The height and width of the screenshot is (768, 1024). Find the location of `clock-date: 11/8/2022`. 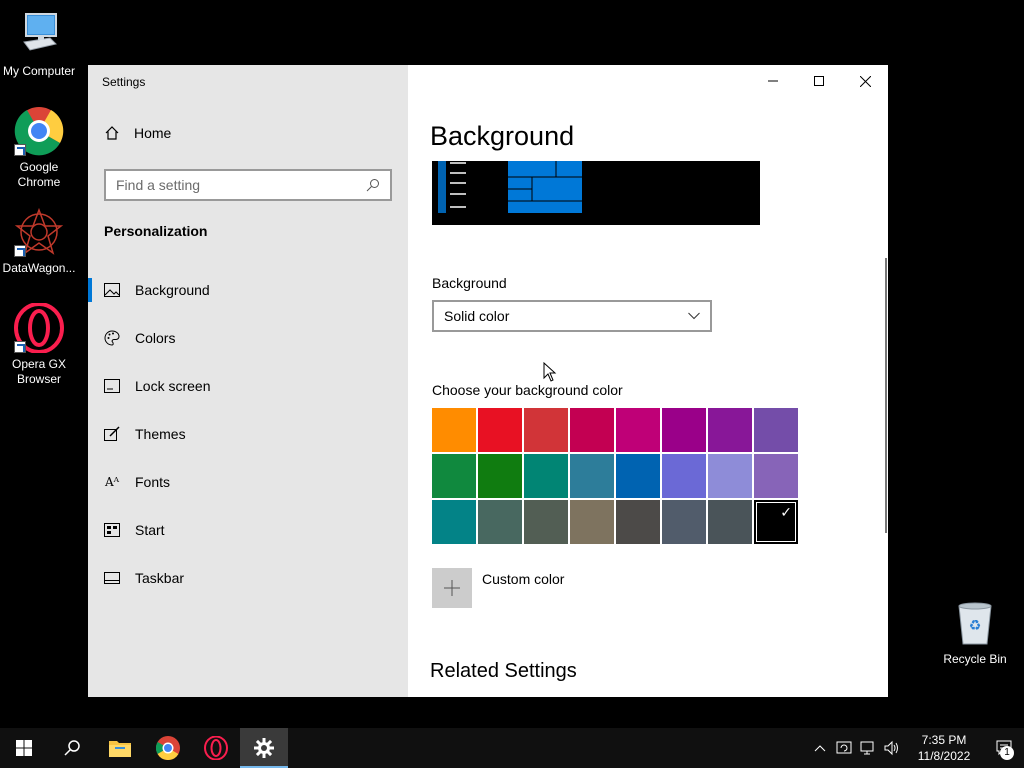

clock-date: 11/8/2022 is located at coordinates (944, 756).